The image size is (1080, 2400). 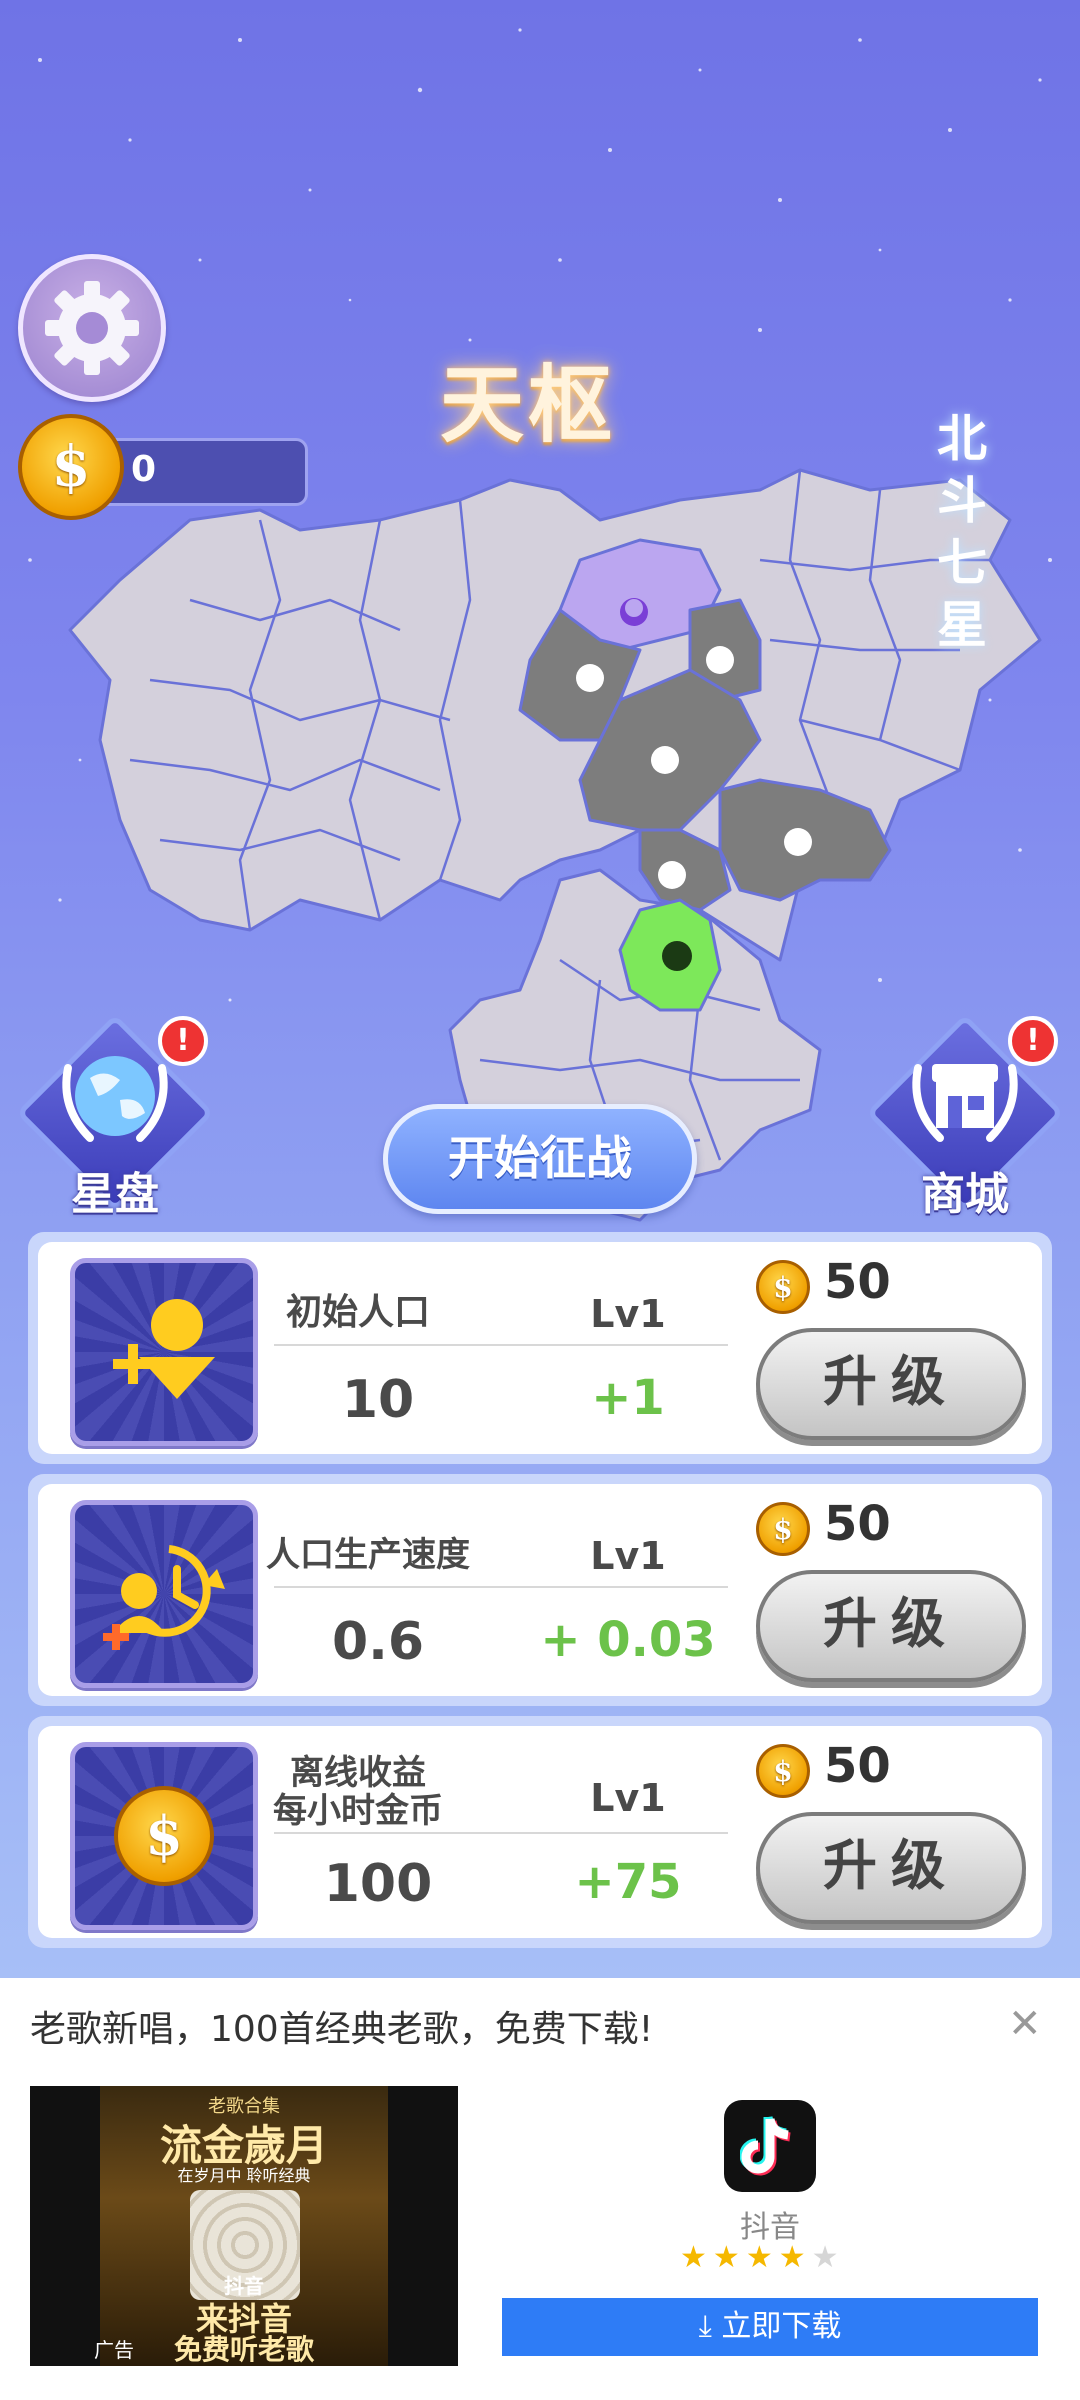 I want to click on player-marker, so click(x=677, y=956).